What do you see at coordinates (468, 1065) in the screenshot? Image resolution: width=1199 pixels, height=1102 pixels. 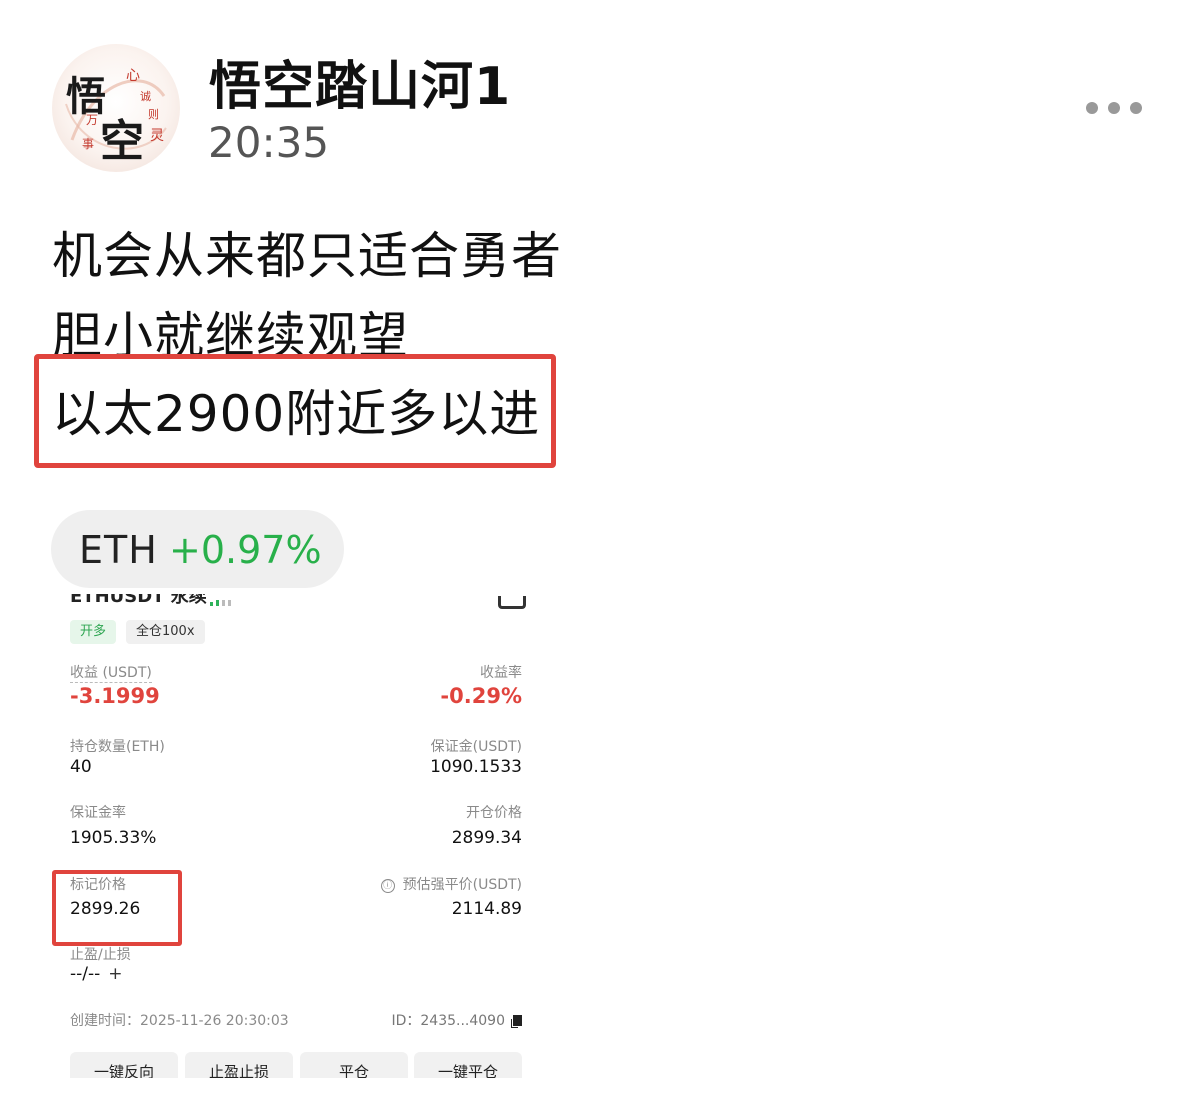 I see `close-all-button: 一键平仓` at bounding box center [468, 1065].